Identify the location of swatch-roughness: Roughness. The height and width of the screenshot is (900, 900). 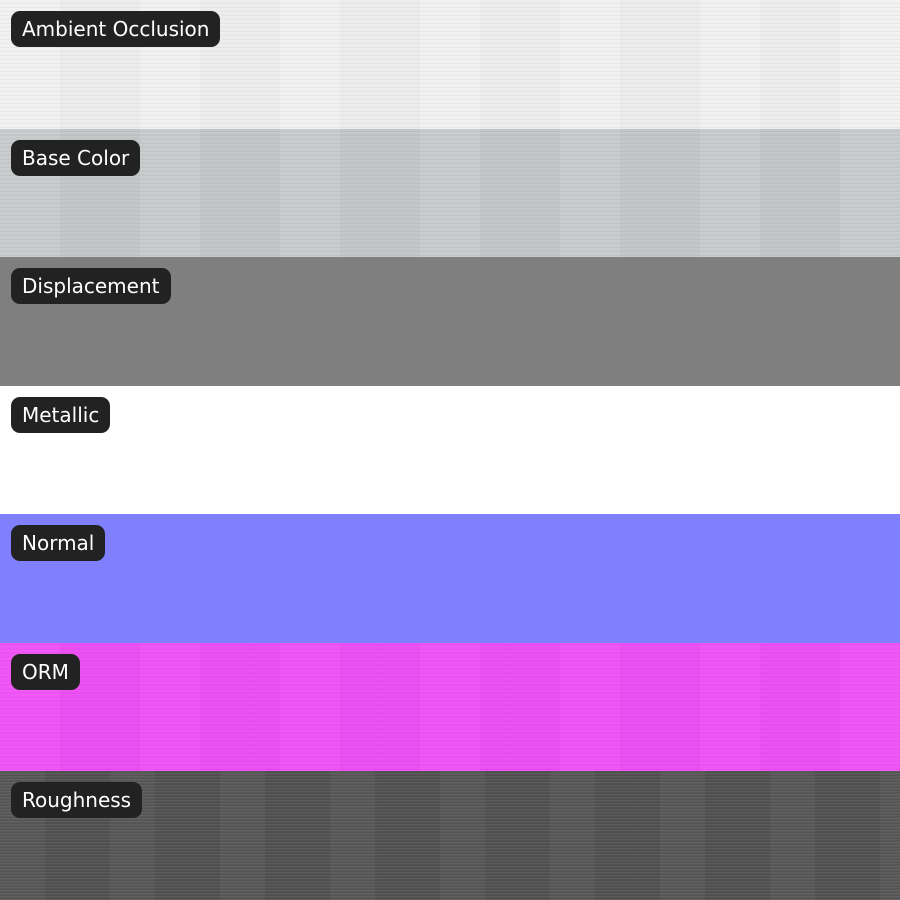
(450, 835).